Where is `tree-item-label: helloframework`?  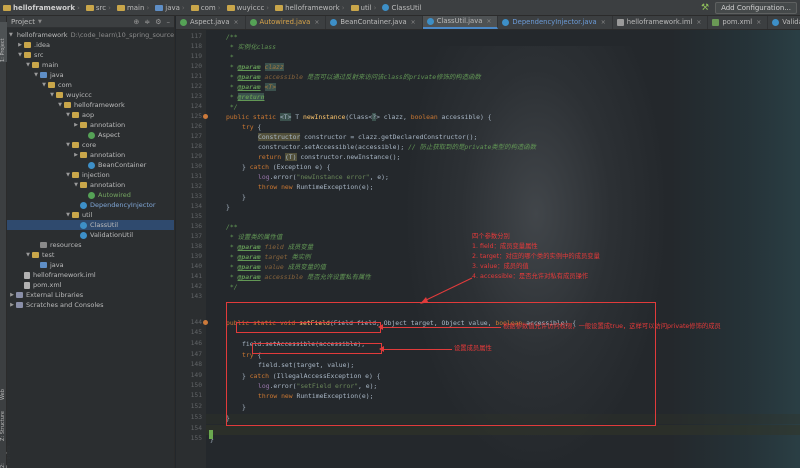 tree-item-label: helloframework is located at coordinates (42, 35).